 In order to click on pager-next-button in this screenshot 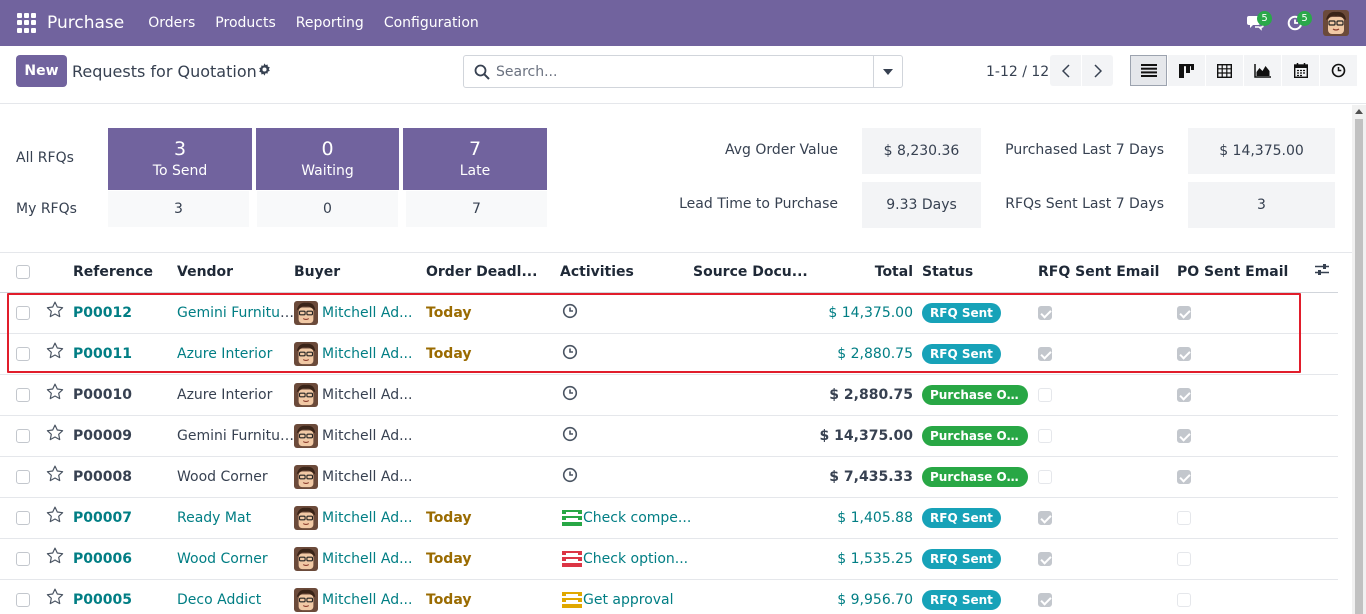, I will do `click(1097, 70)`.